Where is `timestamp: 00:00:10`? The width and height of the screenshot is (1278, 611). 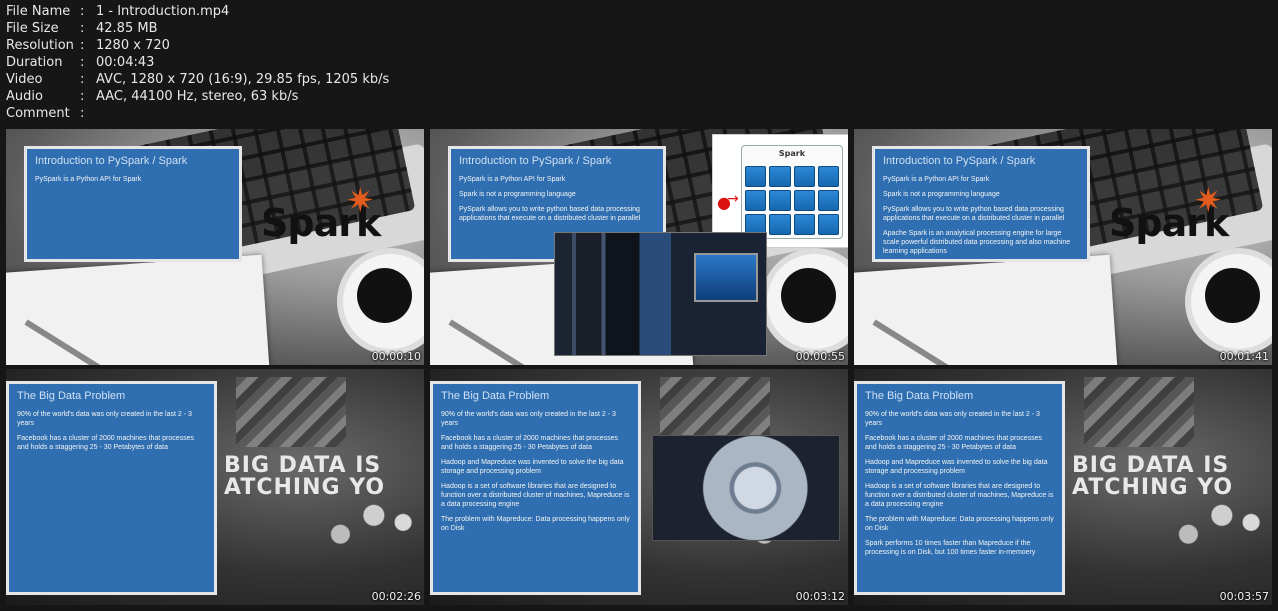
timestamp: 00:00:10 is located at coordinates (396, 356).